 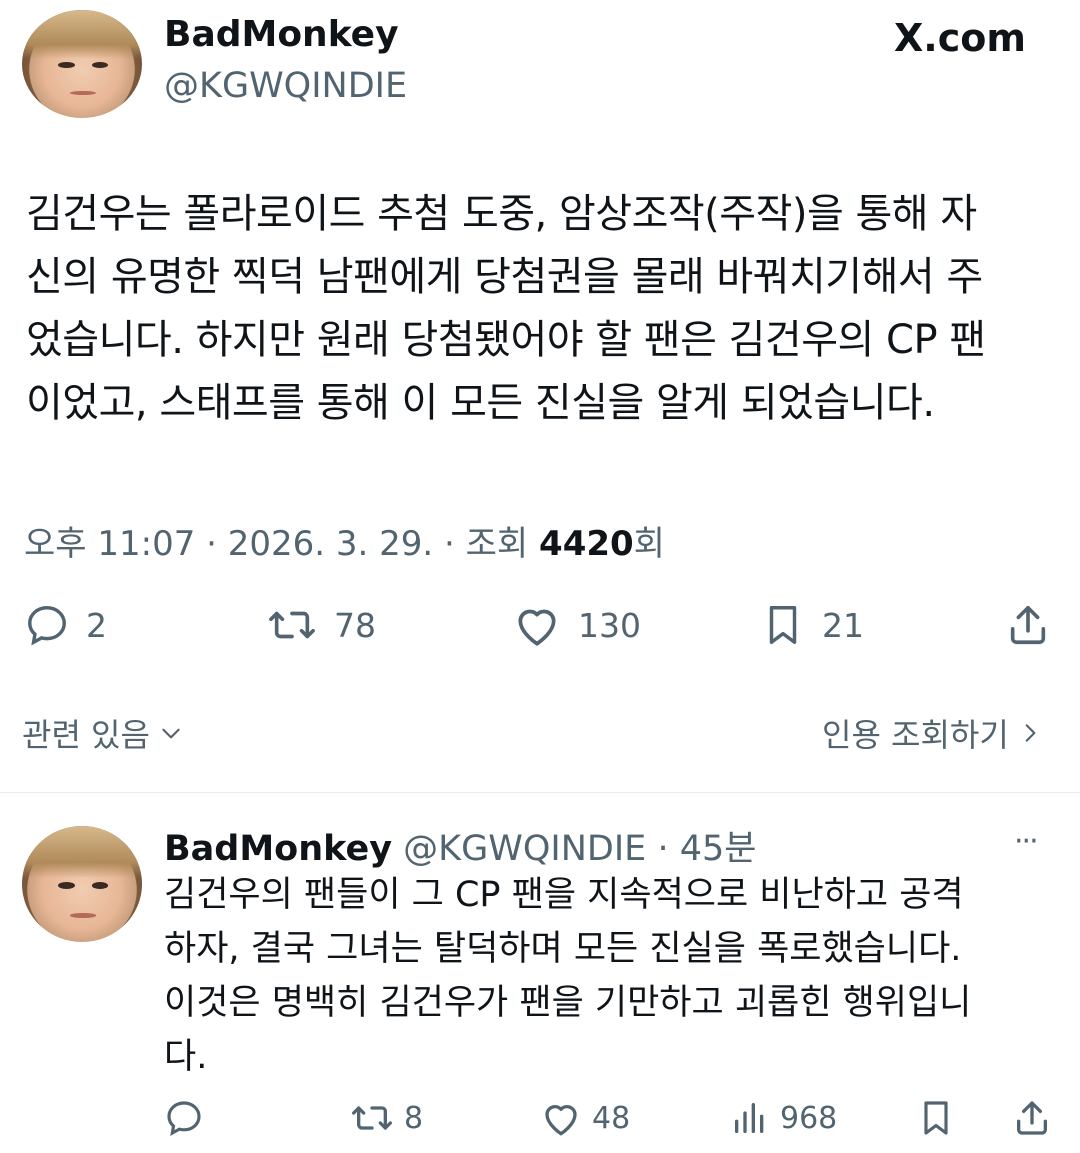 What do you see at coordinates (321, 625) in the screenshot?
I see `retweet-button: 78` at bounding box center [321, 625].